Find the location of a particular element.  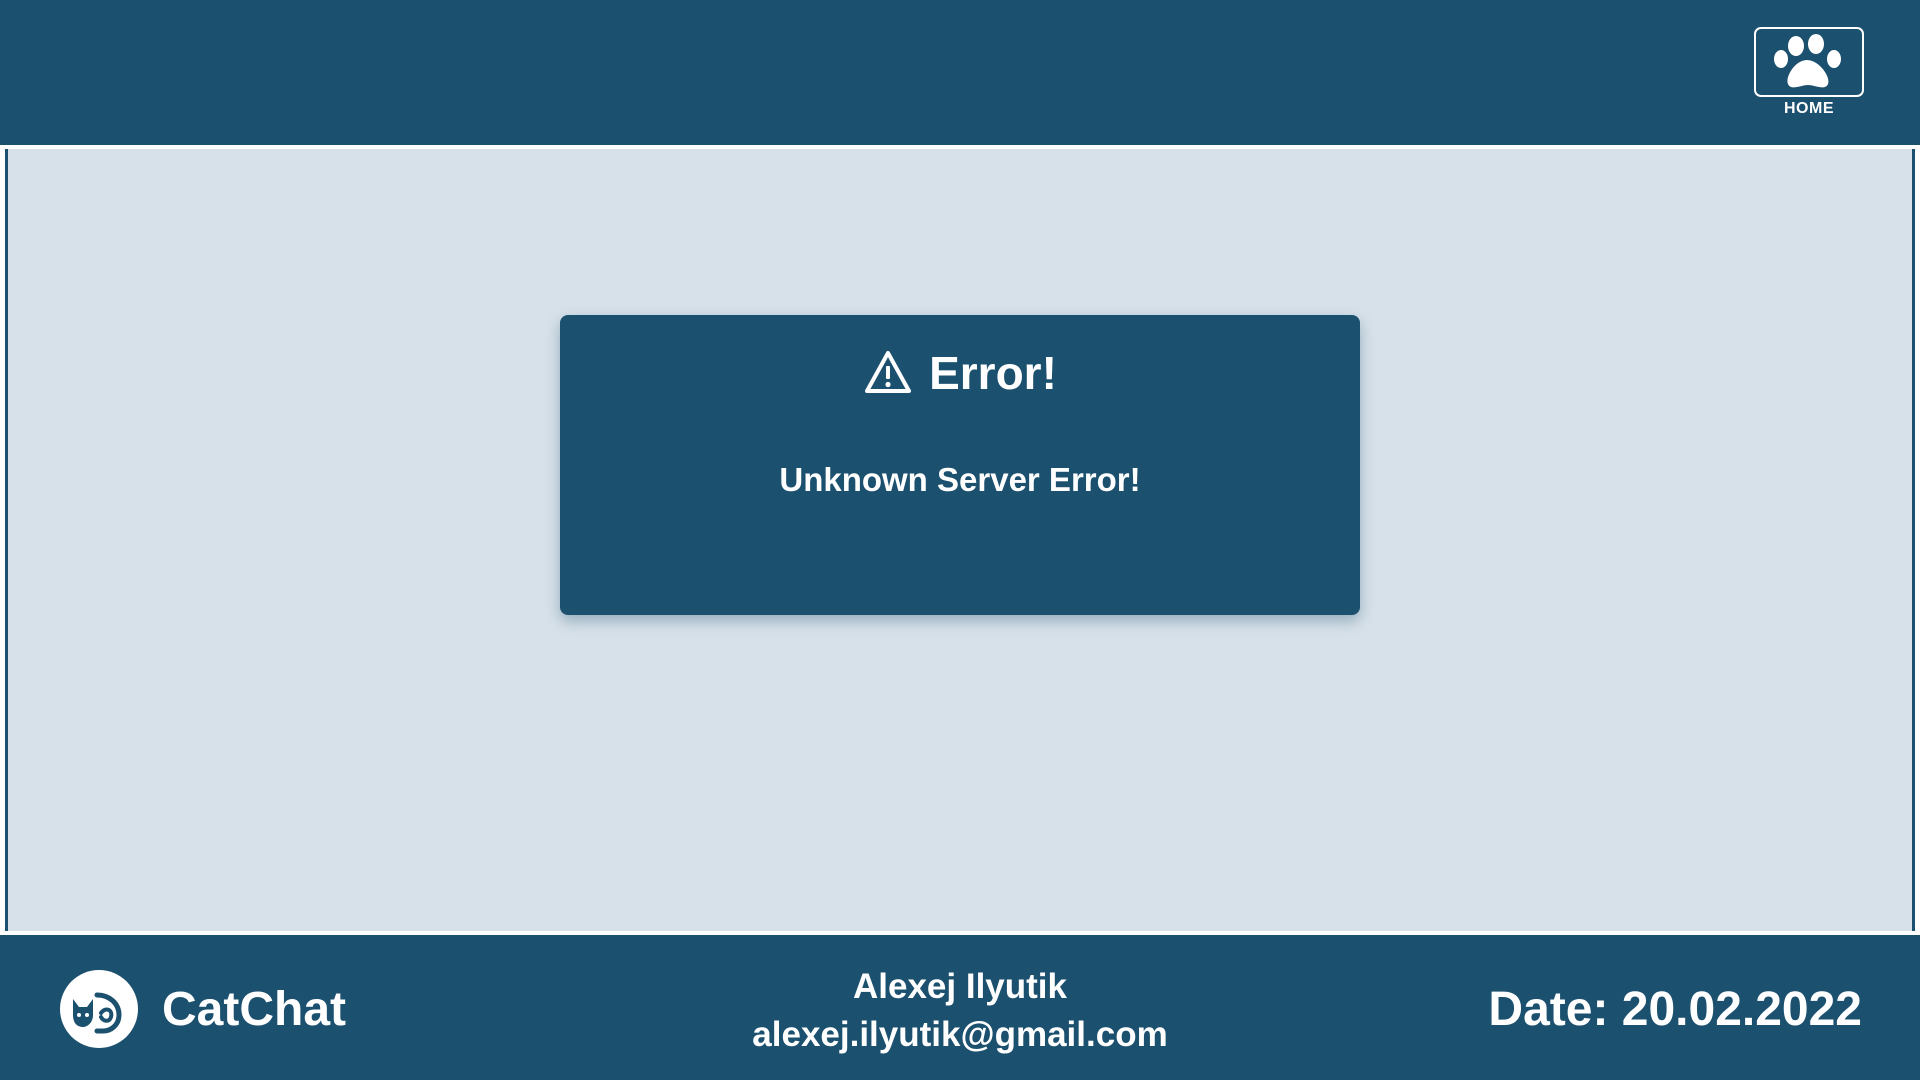

home-button: HOME is located at coordinates (1809, 72).